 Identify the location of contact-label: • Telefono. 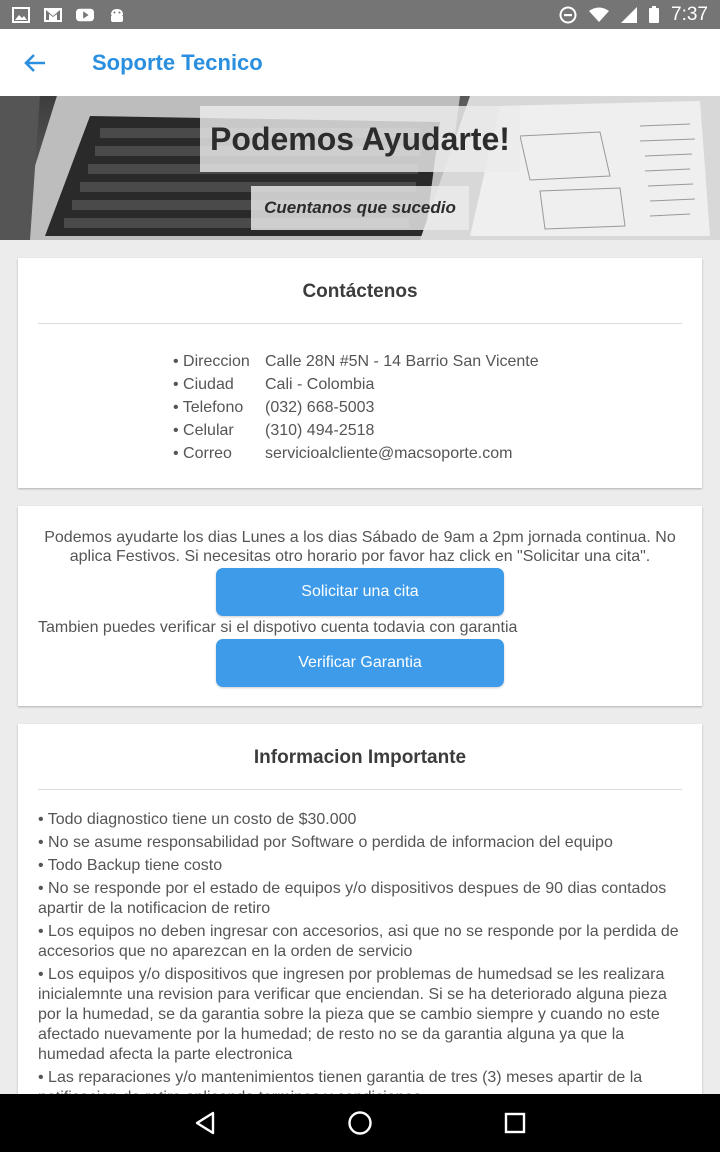
(208, 407).